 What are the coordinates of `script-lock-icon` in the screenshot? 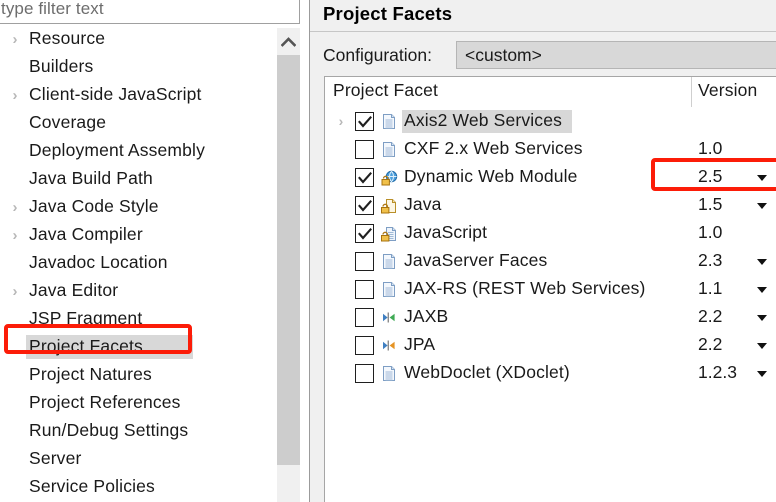 It's located at (388, 234).